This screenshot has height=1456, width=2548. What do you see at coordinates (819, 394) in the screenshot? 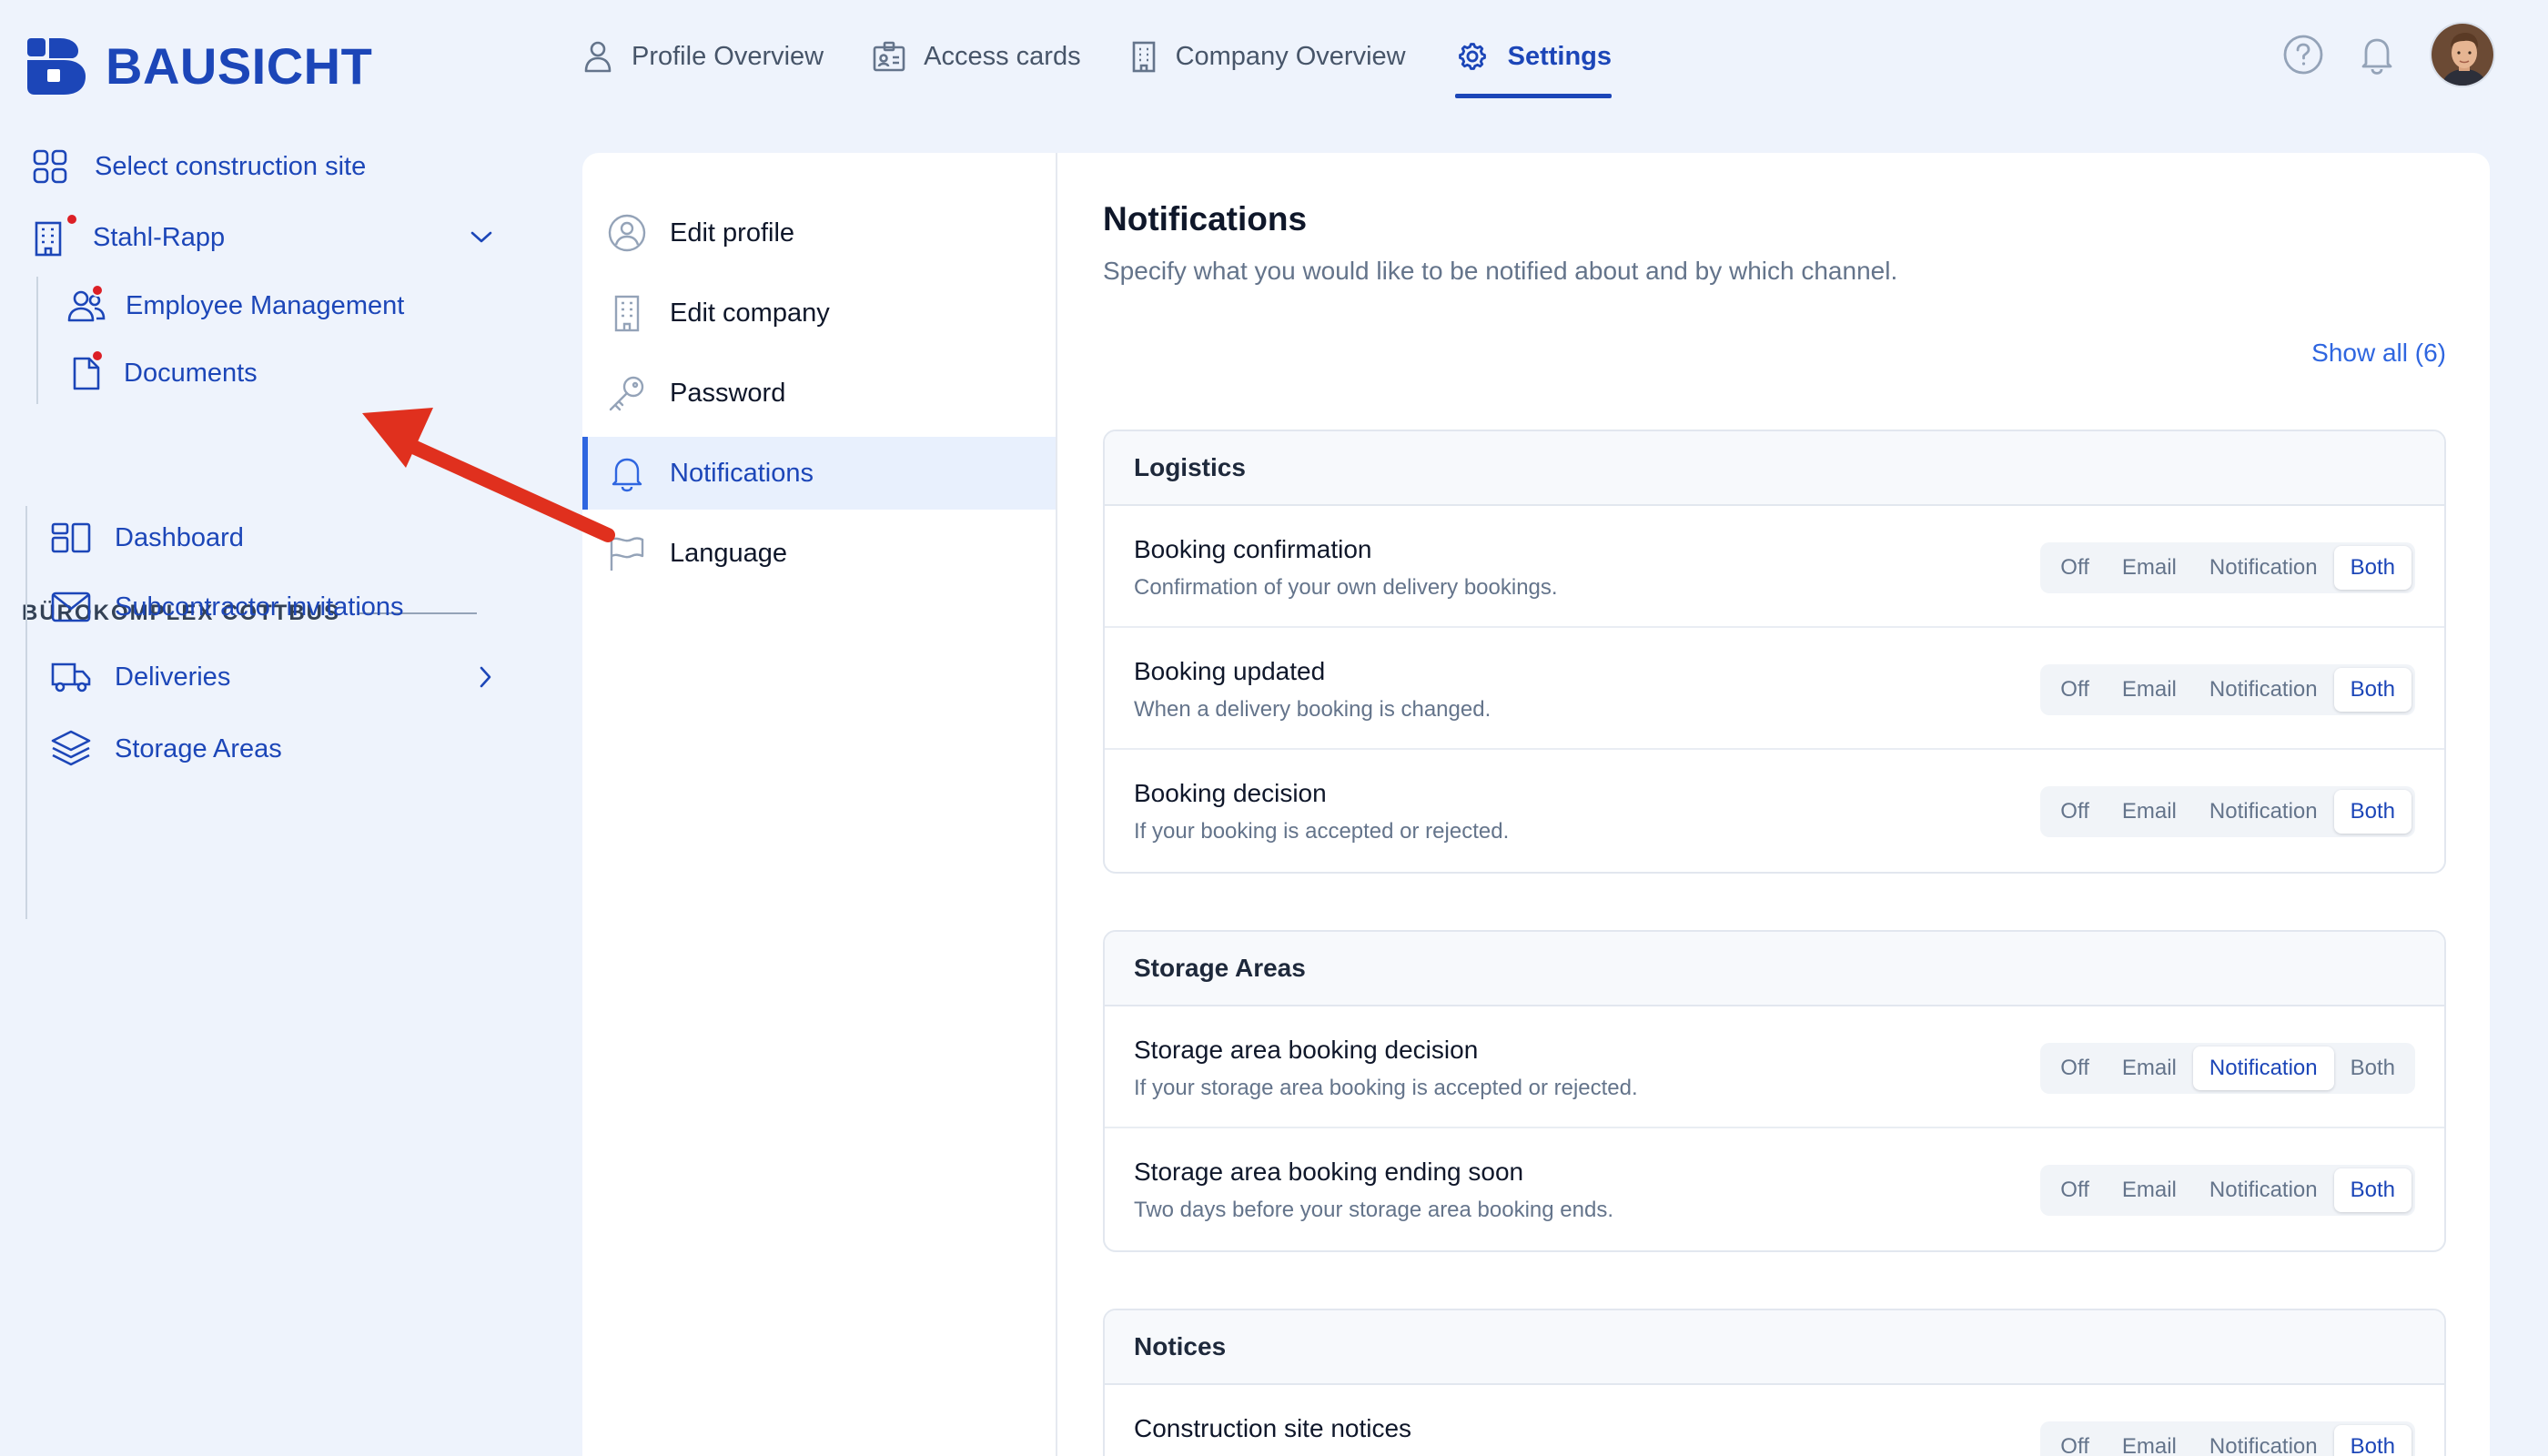
I see `settings-item-password: Password` at bounding box center [819, 394].